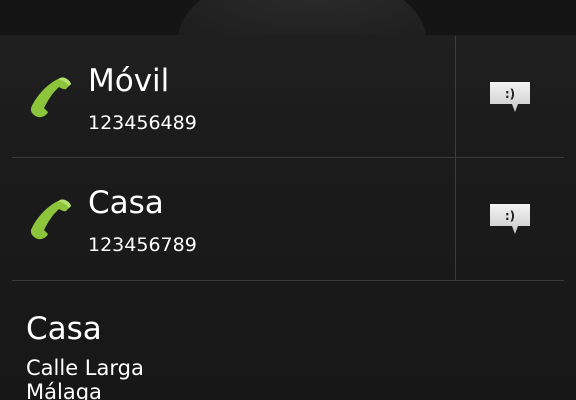  Describe the element at coordinates (288, 280) in the screenshot. I see `row-divider` at that location.